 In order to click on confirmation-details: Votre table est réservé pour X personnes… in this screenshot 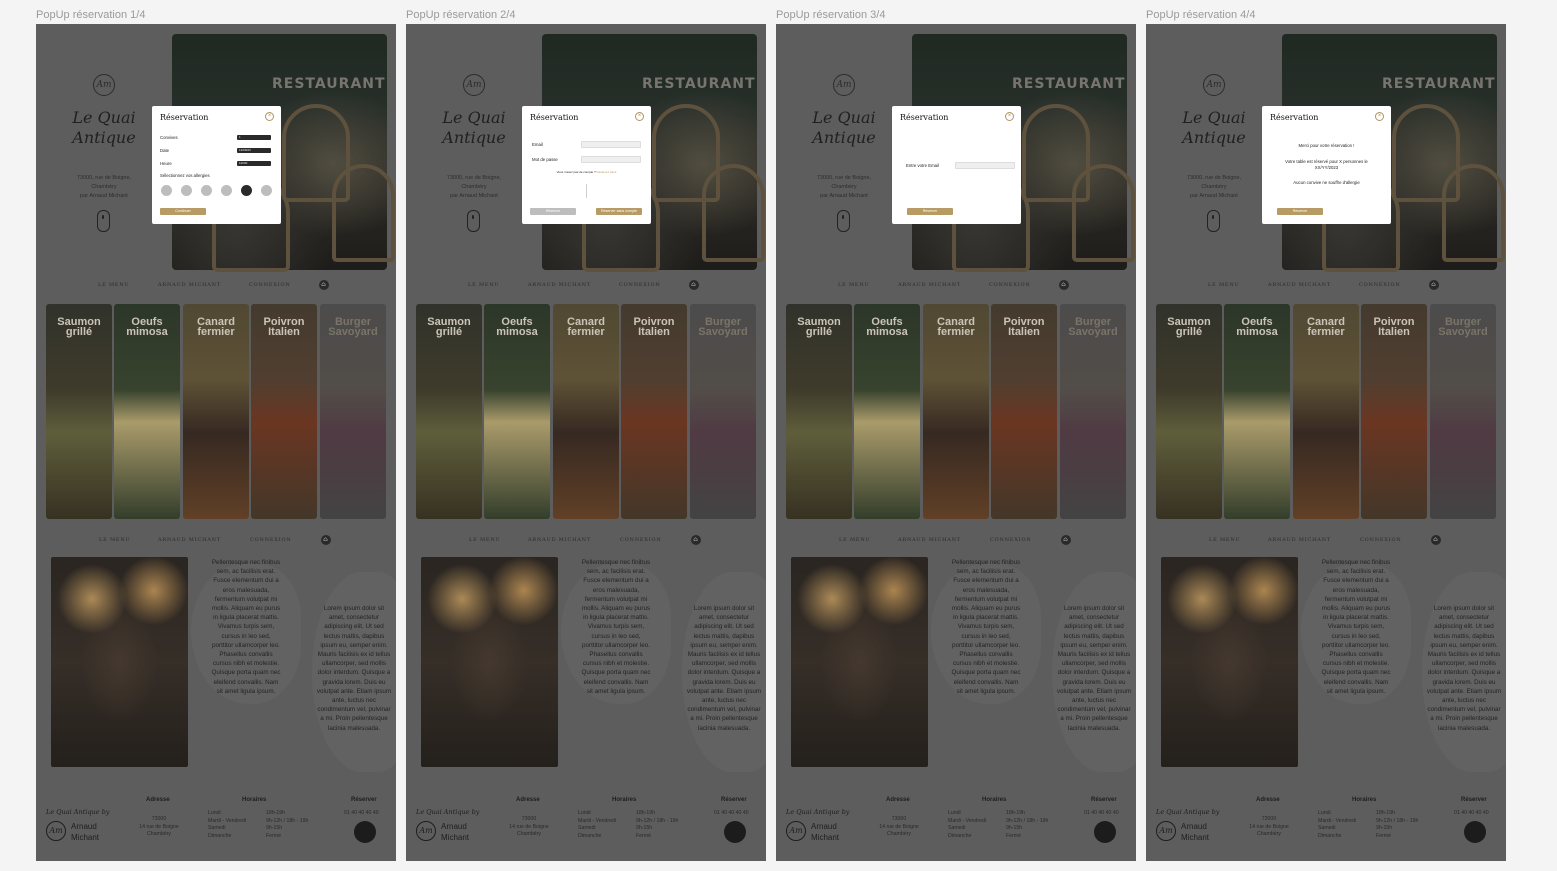, I will do `click(1326, 164)`.